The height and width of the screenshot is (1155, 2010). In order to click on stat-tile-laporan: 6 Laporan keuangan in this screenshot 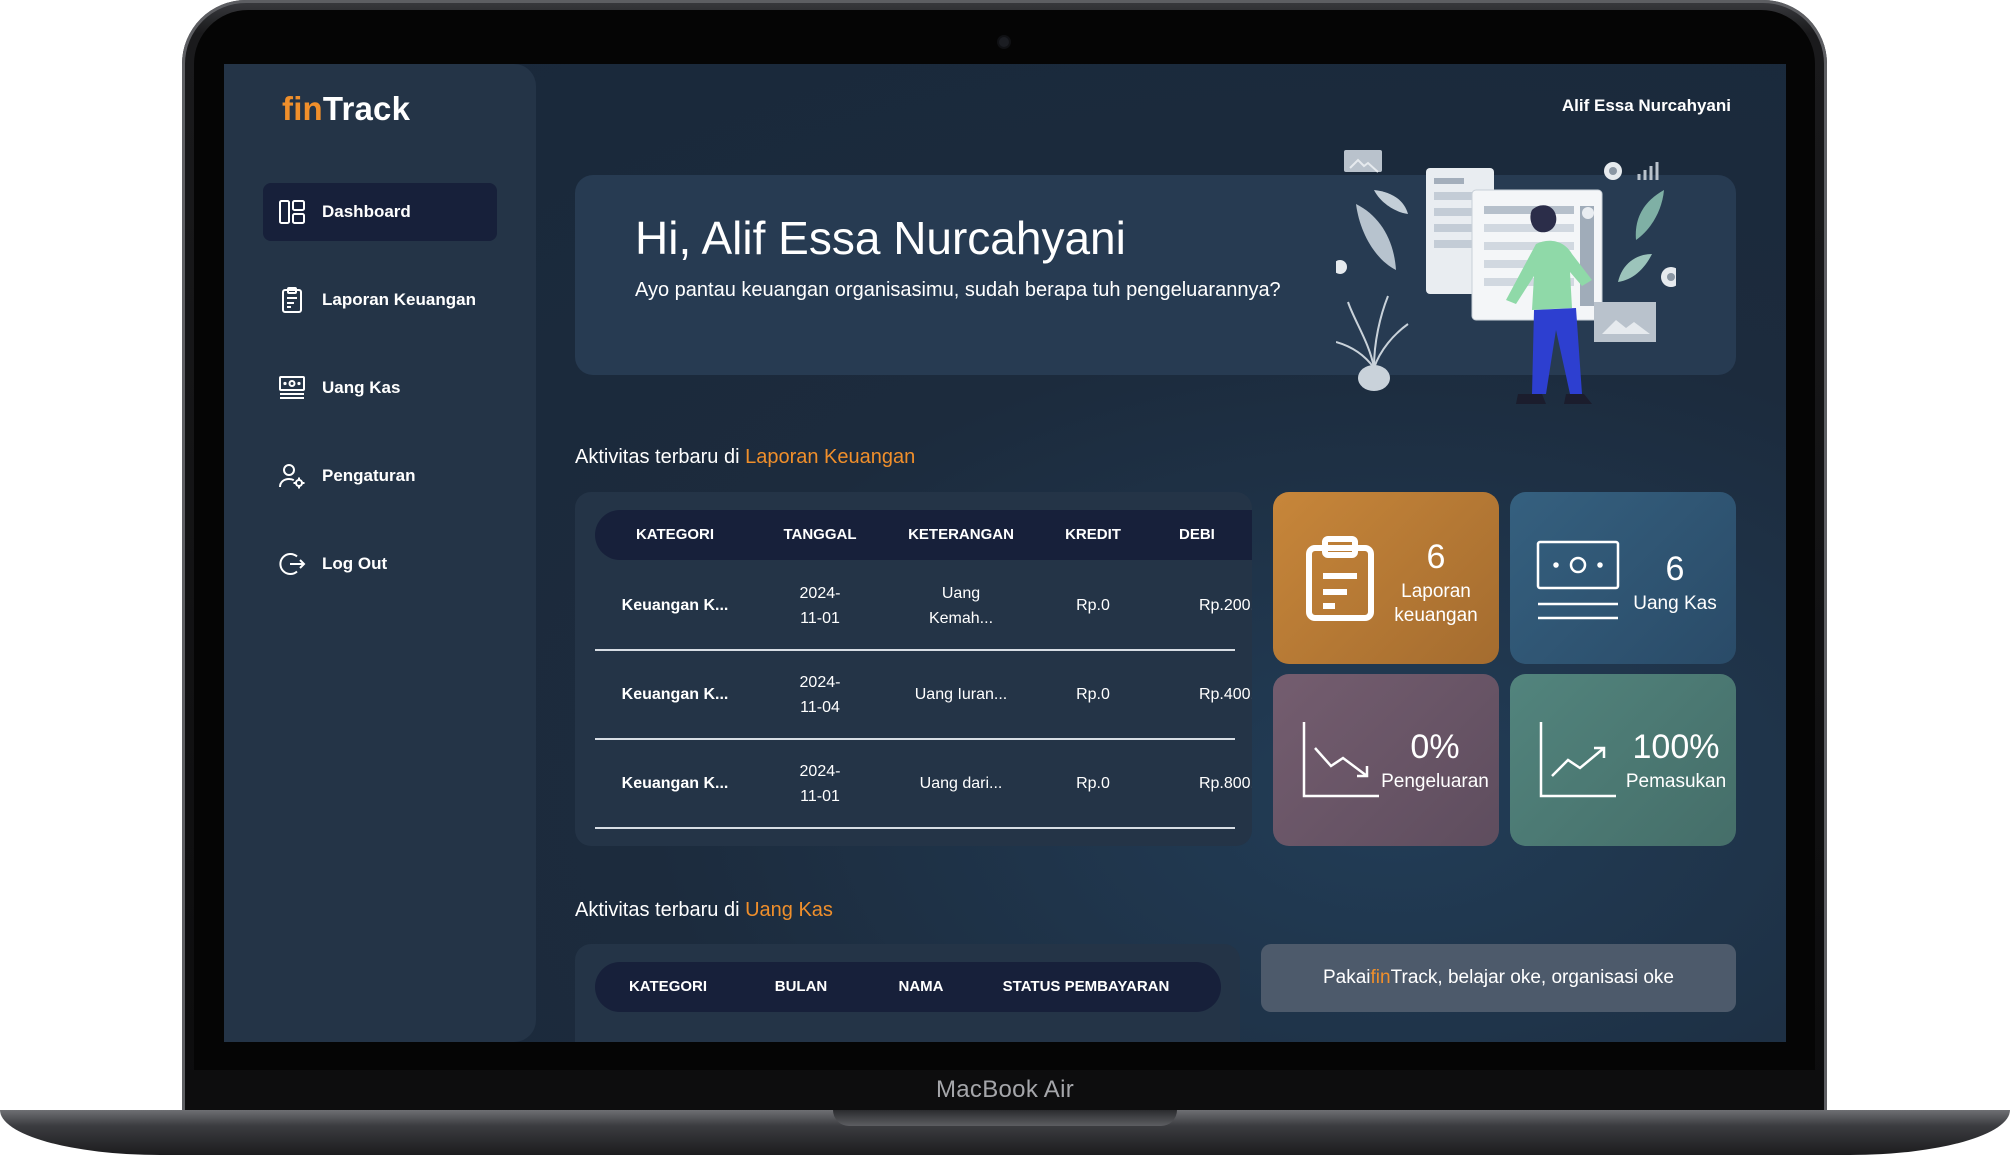, I will do `click(1386, 578)`.